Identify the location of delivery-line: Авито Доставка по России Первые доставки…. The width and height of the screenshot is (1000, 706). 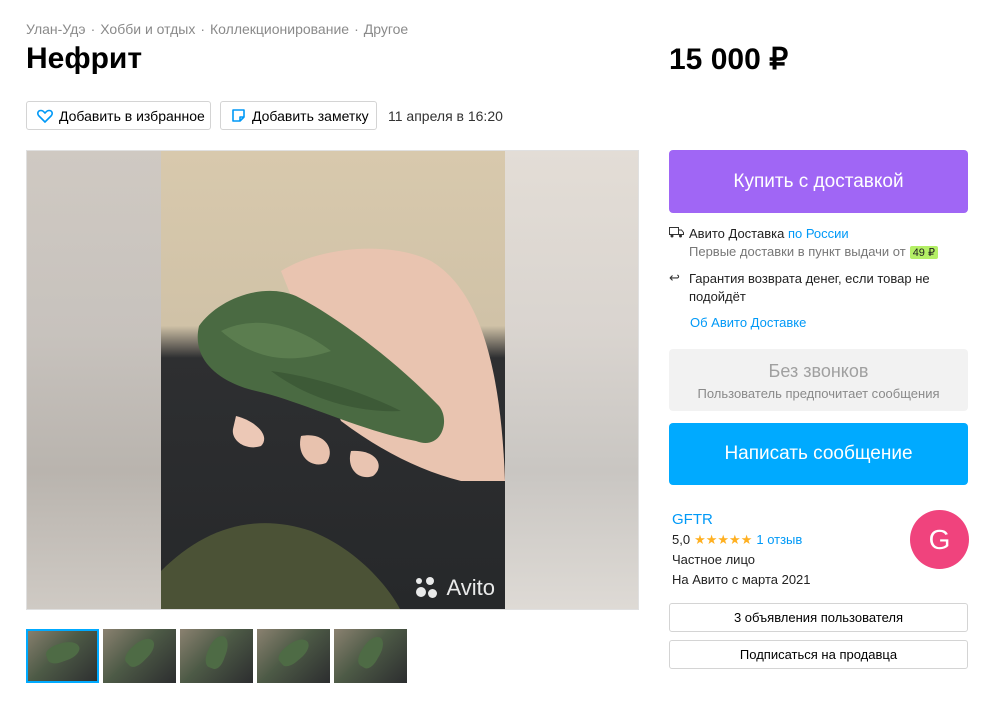
(819, 242).